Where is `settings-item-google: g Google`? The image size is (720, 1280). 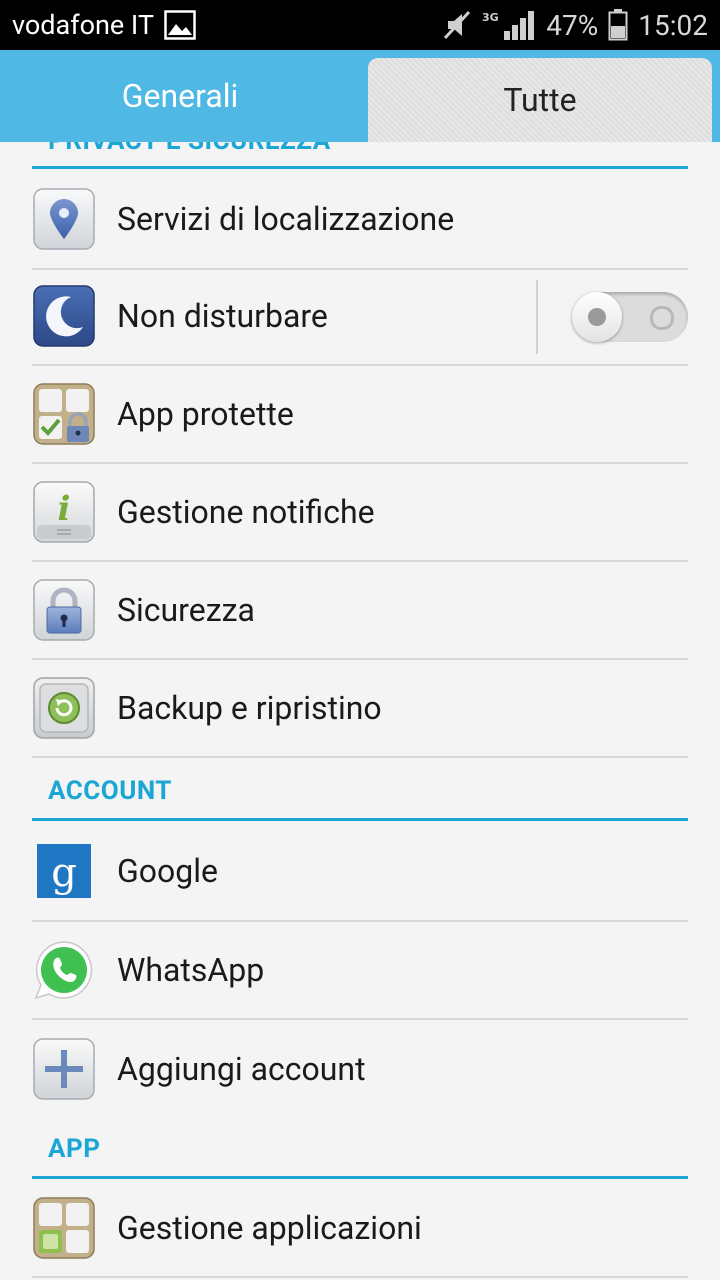
settings-item-google: g Google is located at coordinates (360, 872).